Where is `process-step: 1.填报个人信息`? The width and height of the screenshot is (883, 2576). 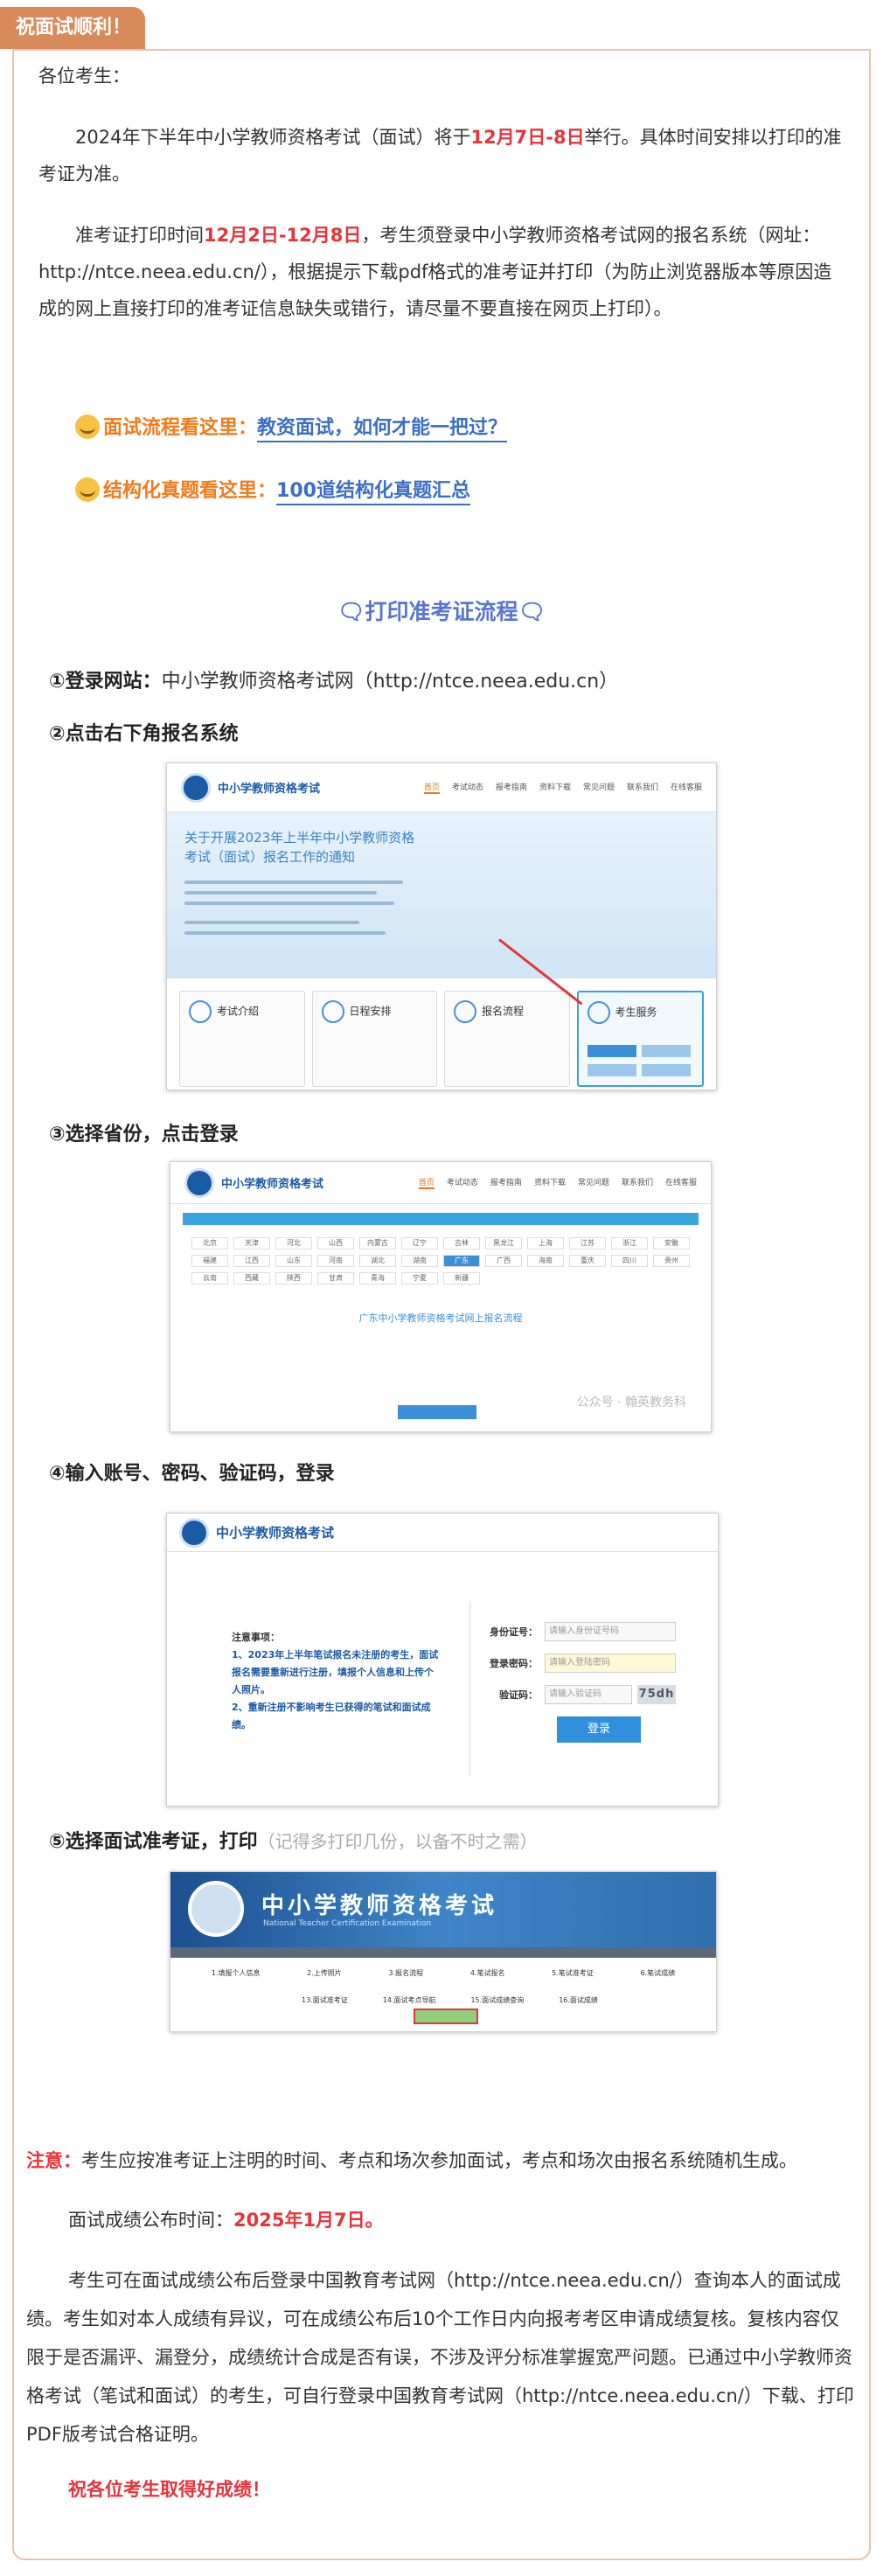
process-step: 1.填报个人信息 is located at coordinates (237, 1973).